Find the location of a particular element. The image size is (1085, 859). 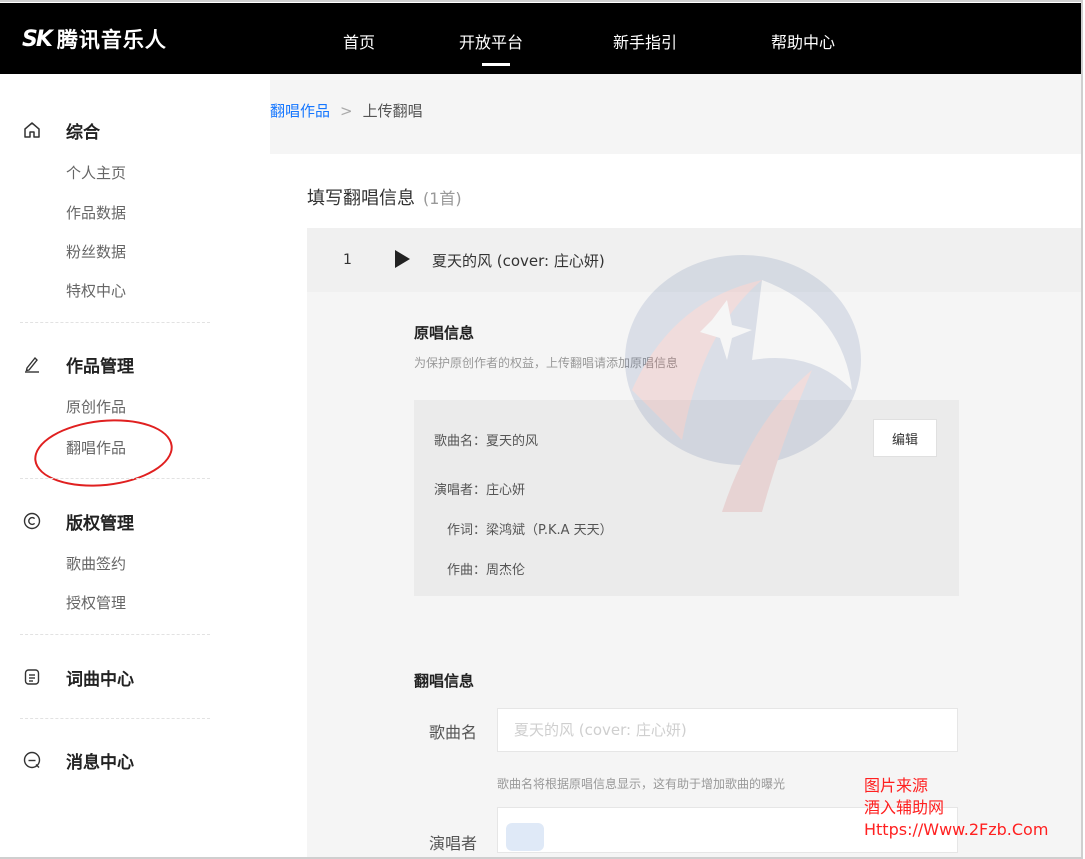

singer-avatar-chip is located at coordinates (525, 837).